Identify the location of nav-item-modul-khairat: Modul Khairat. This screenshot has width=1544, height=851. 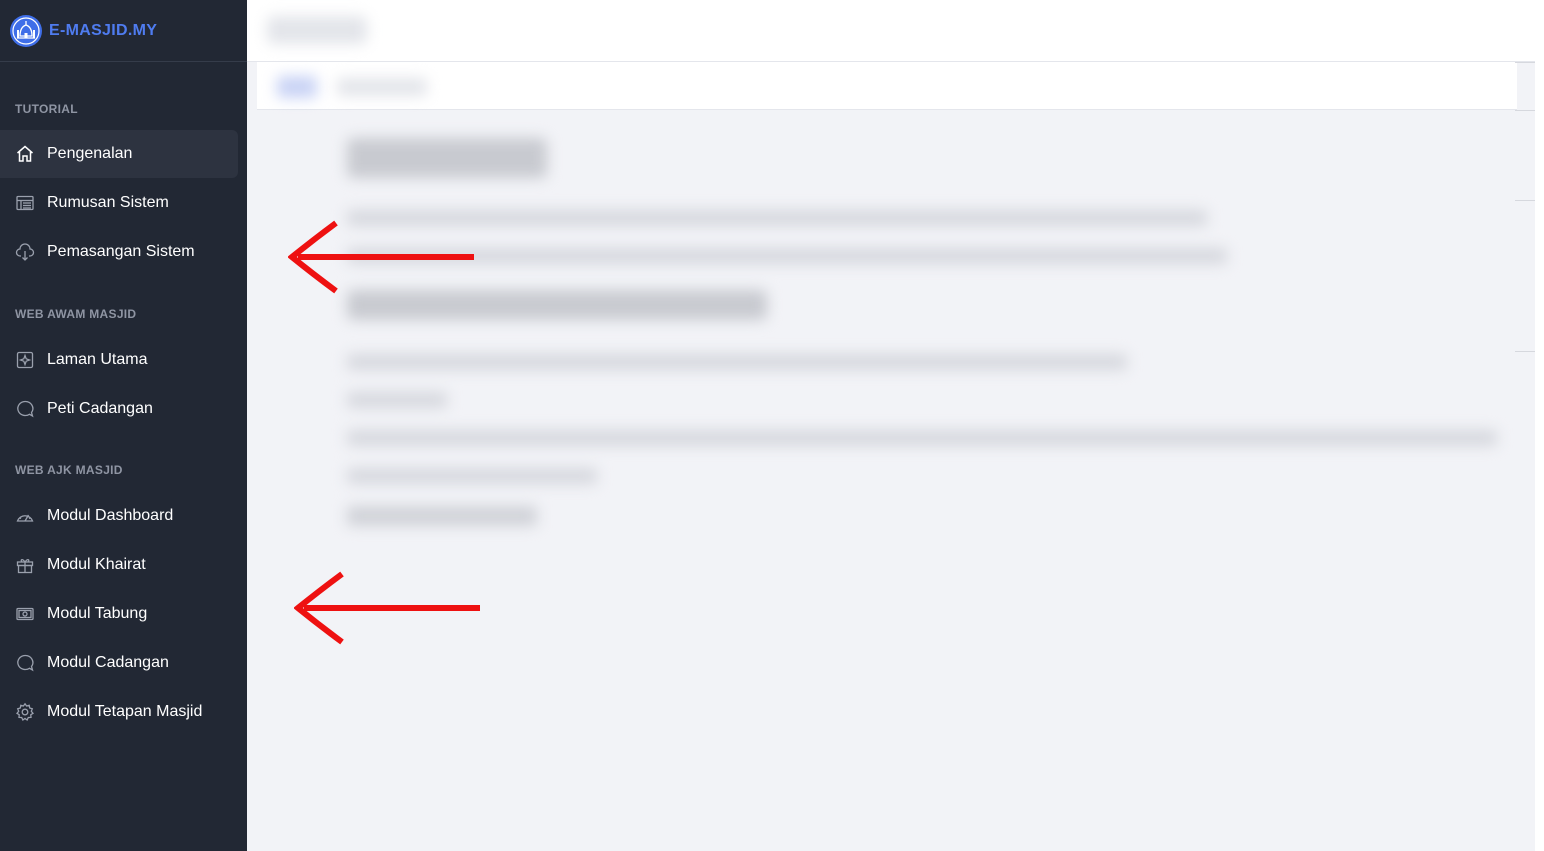
(119, 565).